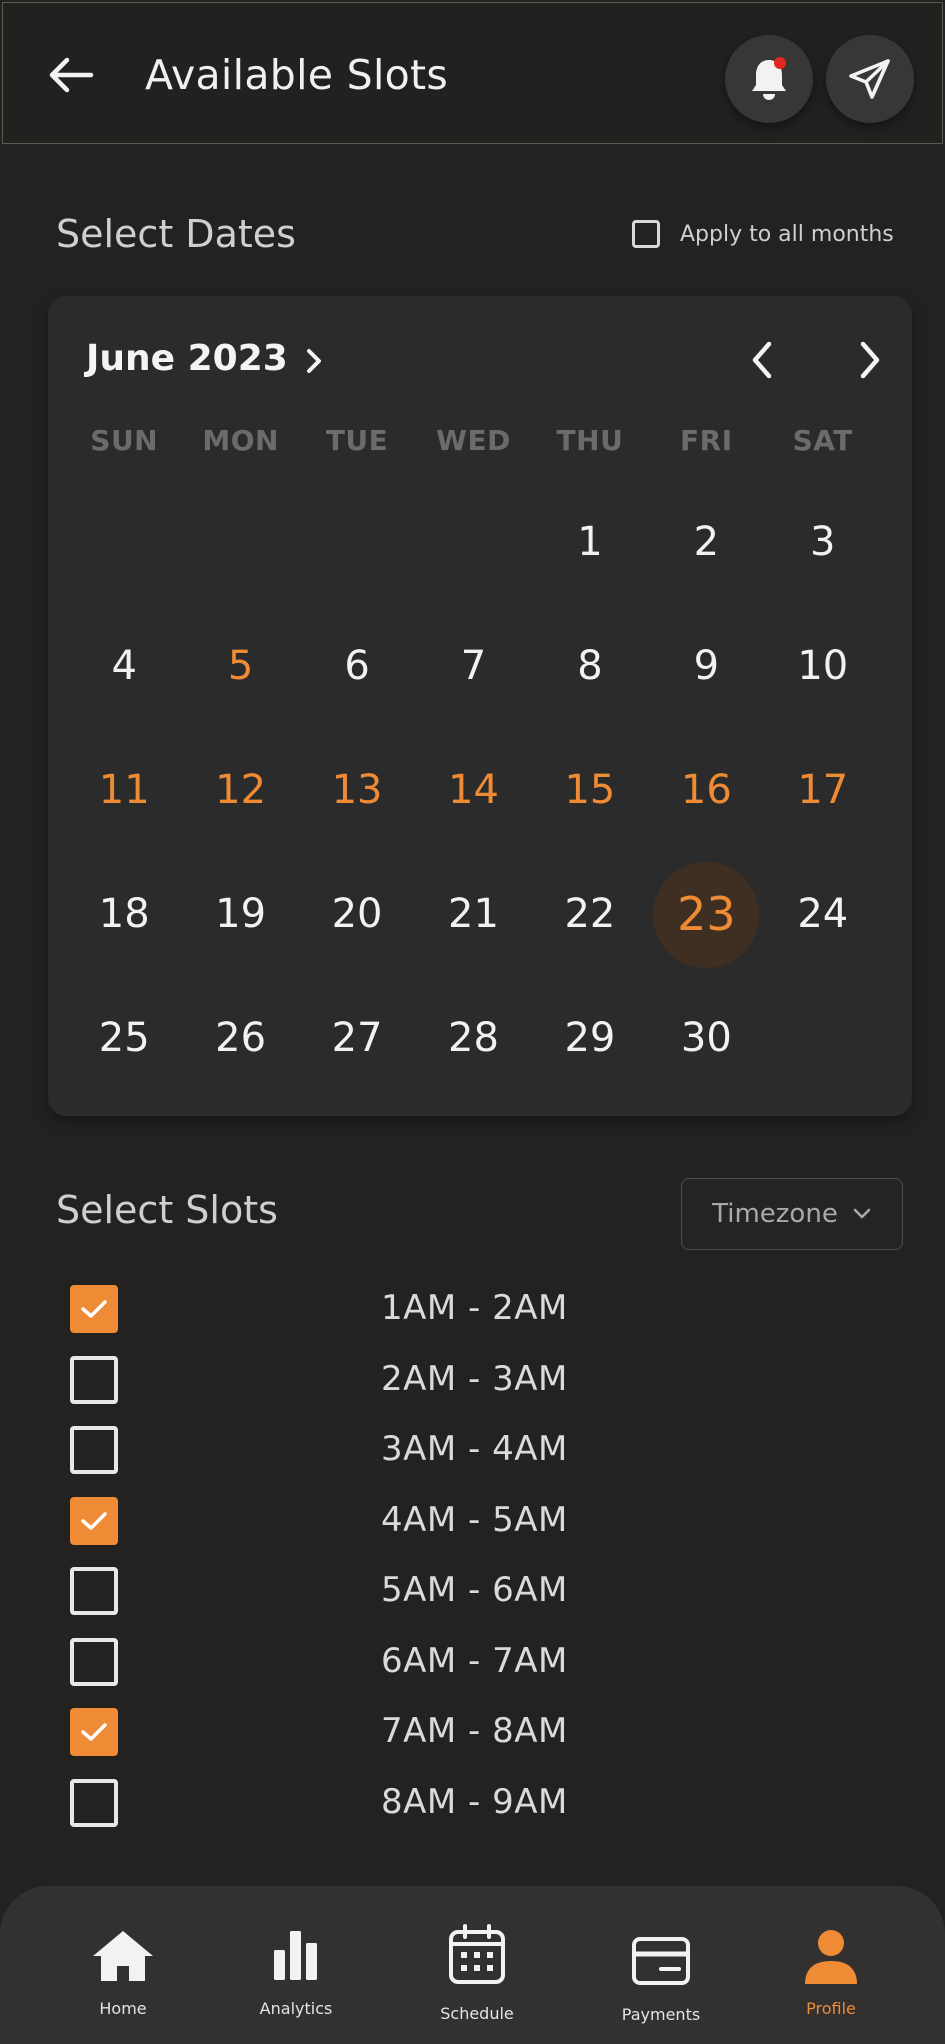  What do you see at coordinates (124, 1044) in the screenshot?
I see `calendar-day: 25` at bounding box center [124, 1044].